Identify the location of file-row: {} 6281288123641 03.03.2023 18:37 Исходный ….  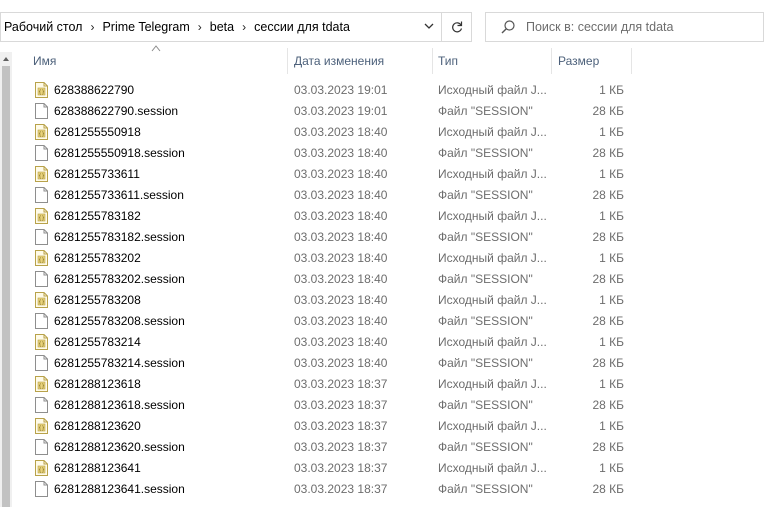
(382, 468).